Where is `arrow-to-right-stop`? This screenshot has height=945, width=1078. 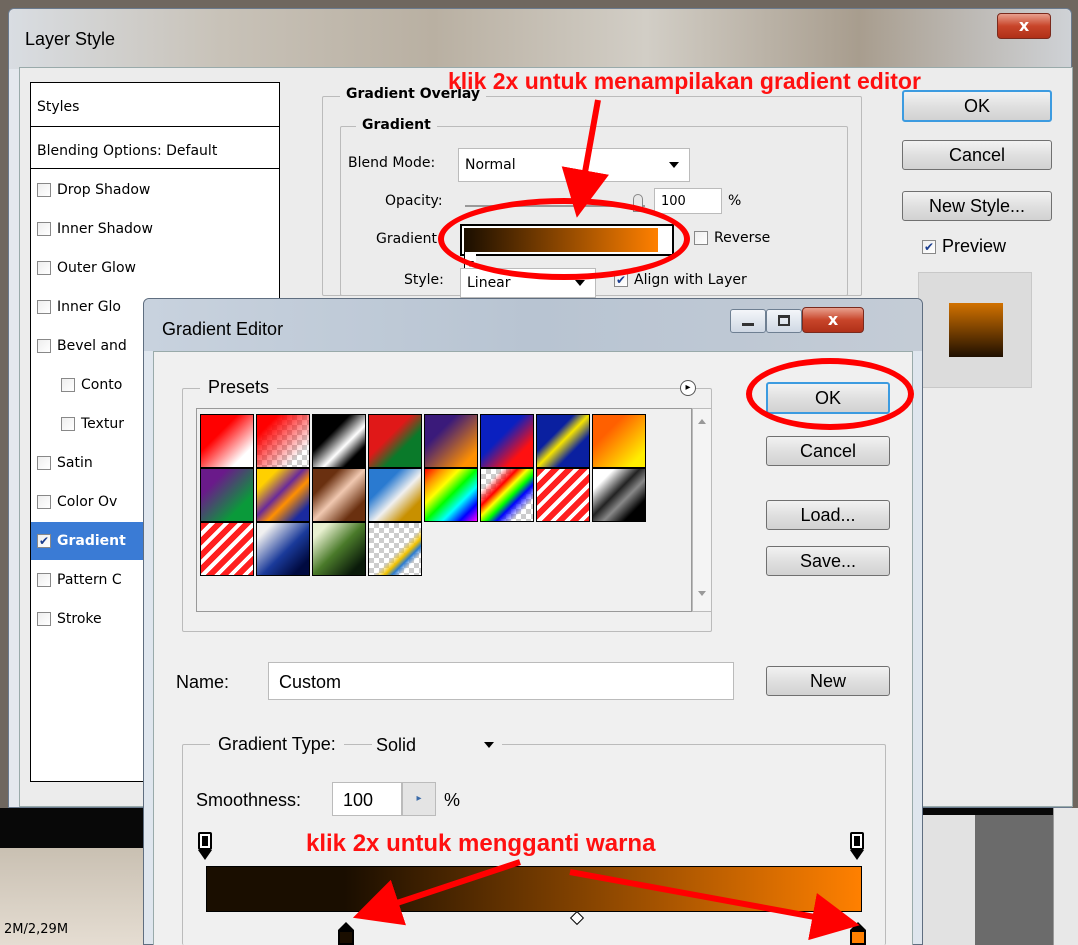 arrow-to-right-stop is located at coordinates (714, 905).